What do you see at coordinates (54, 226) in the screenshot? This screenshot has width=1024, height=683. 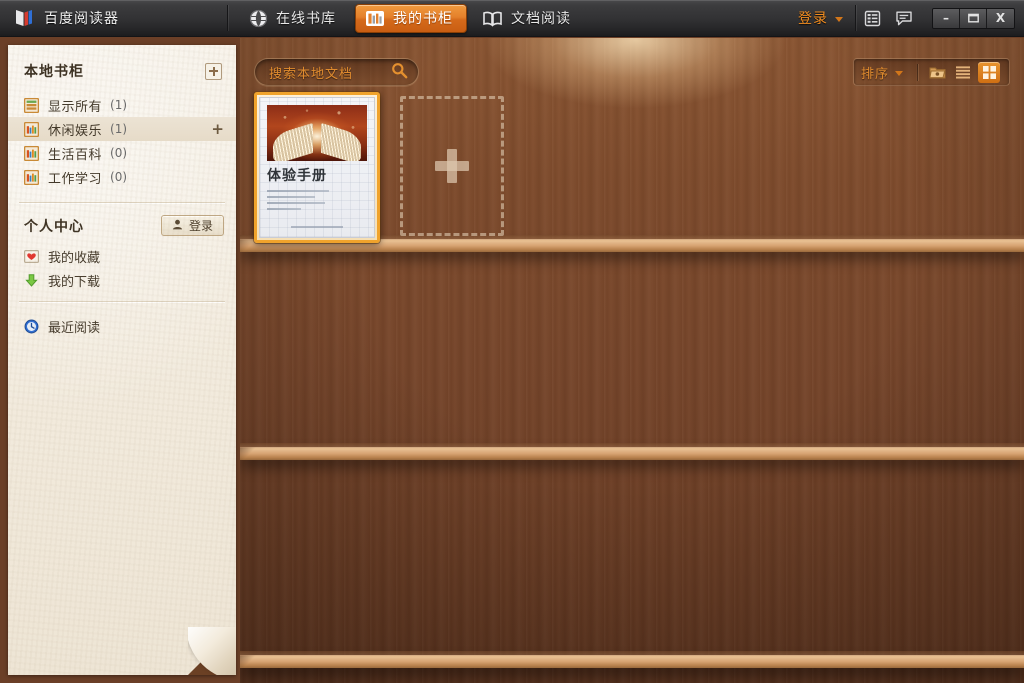 I see `personal-center-title: 个人中心` at bounding box center [54, 226].